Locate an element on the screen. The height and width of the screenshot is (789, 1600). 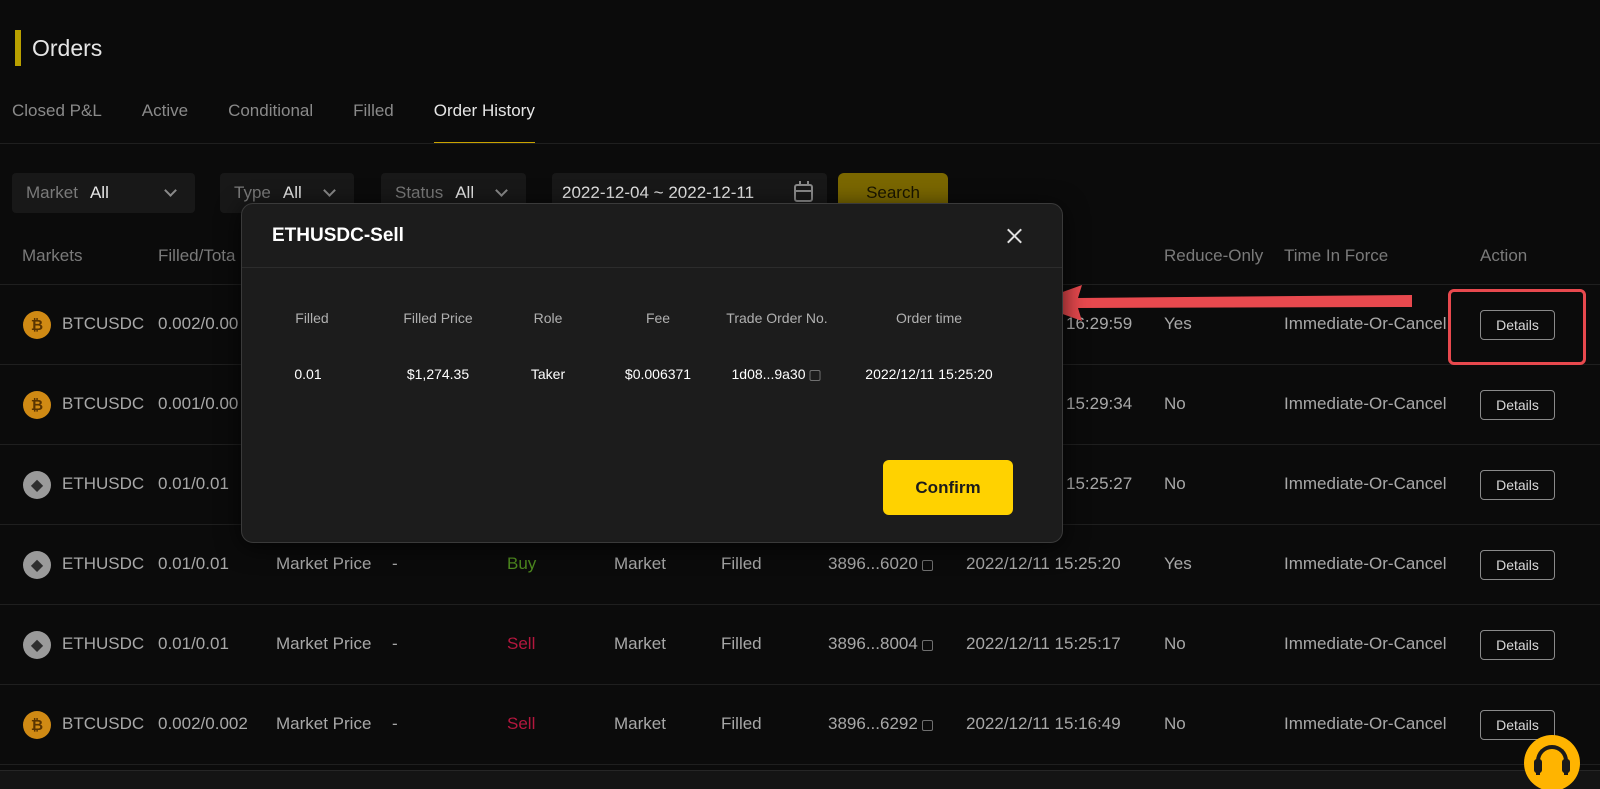
page-header: Orders is located at coordinates (58, 48).